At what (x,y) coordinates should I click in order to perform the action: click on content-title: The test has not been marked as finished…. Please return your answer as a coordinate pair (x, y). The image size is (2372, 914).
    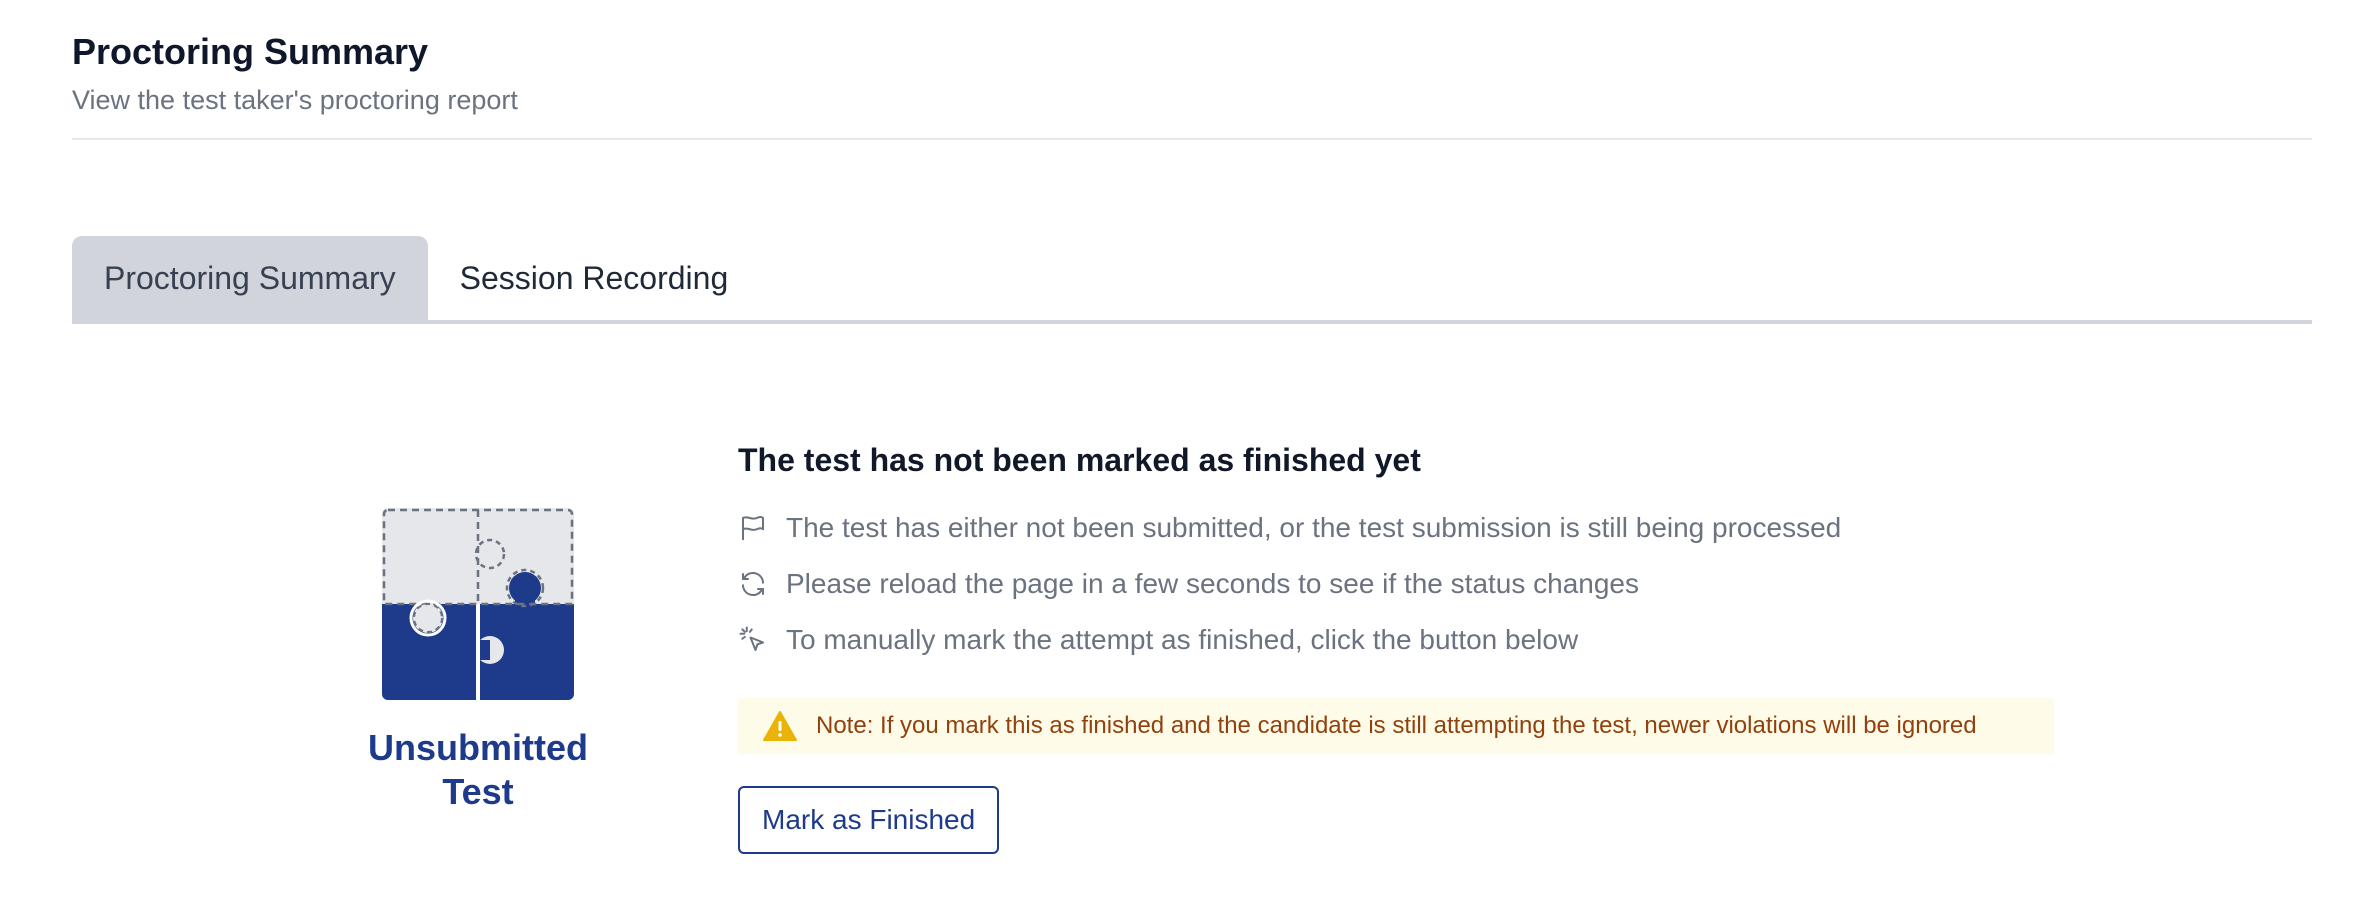
    Looking at the image, I should click on (1079, 460).